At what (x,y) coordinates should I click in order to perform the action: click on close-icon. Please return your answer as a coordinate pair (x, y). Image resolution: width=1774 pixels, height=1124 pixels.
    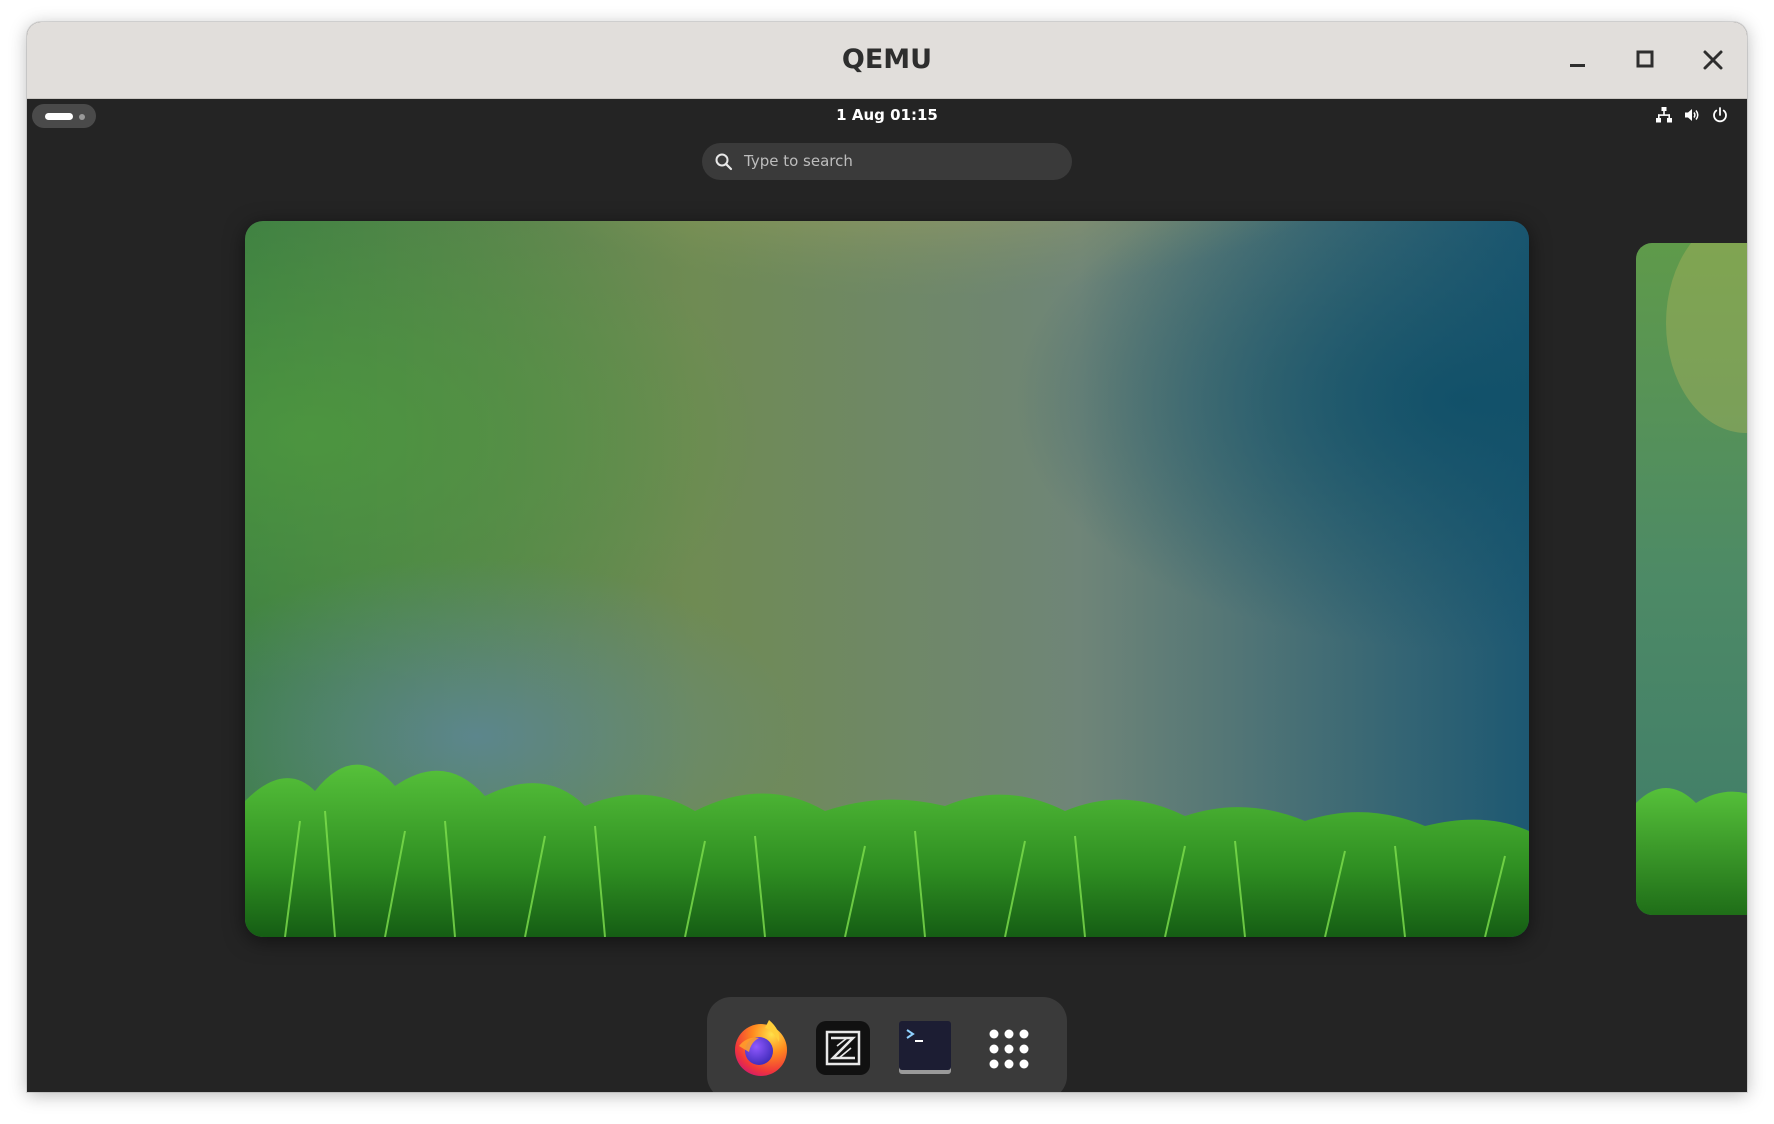
    Looking at the image, I should click on (1713, 60).